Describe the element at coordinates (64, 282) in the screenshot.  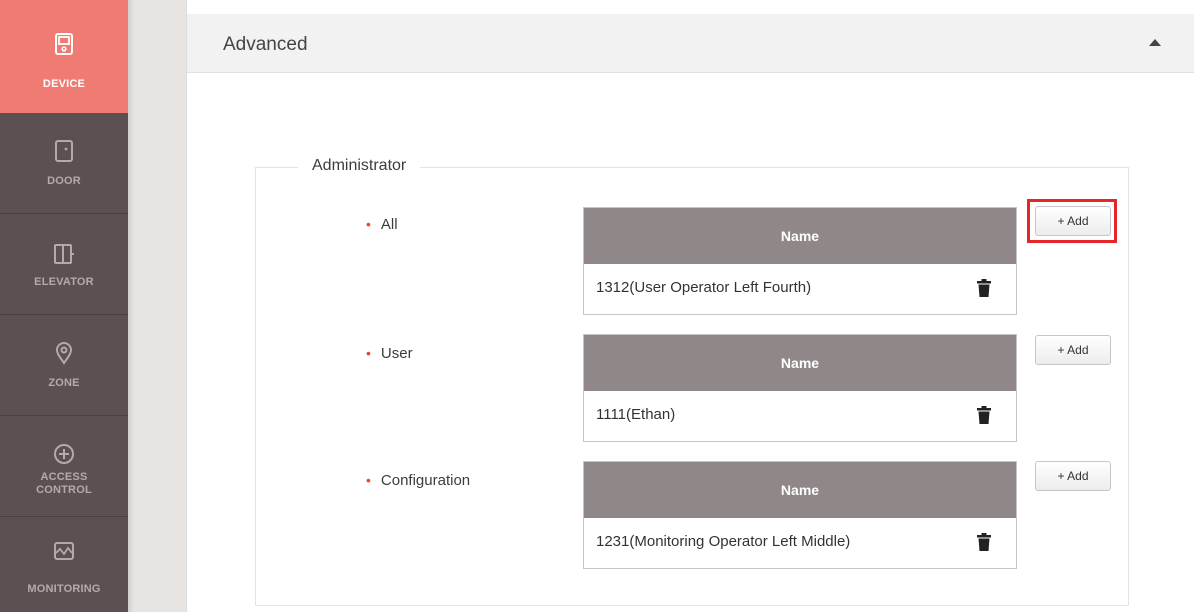
I see `nav-item-label: ELEVATOR` at that location.